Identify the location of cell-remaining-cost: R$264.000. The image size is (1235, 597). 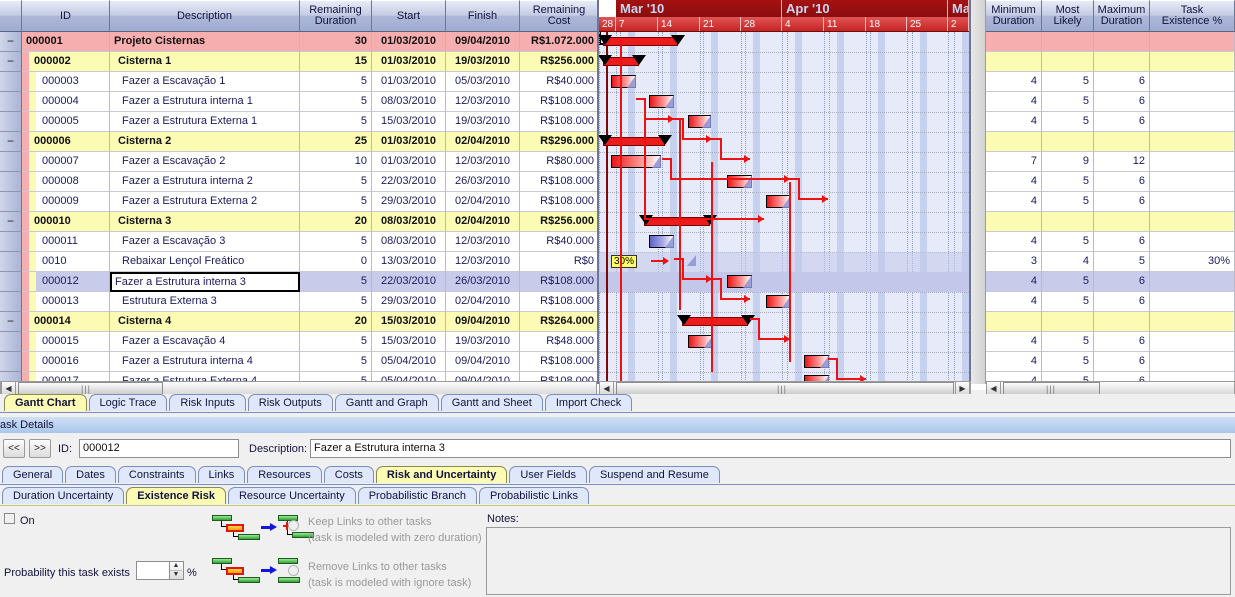
(559, 322).